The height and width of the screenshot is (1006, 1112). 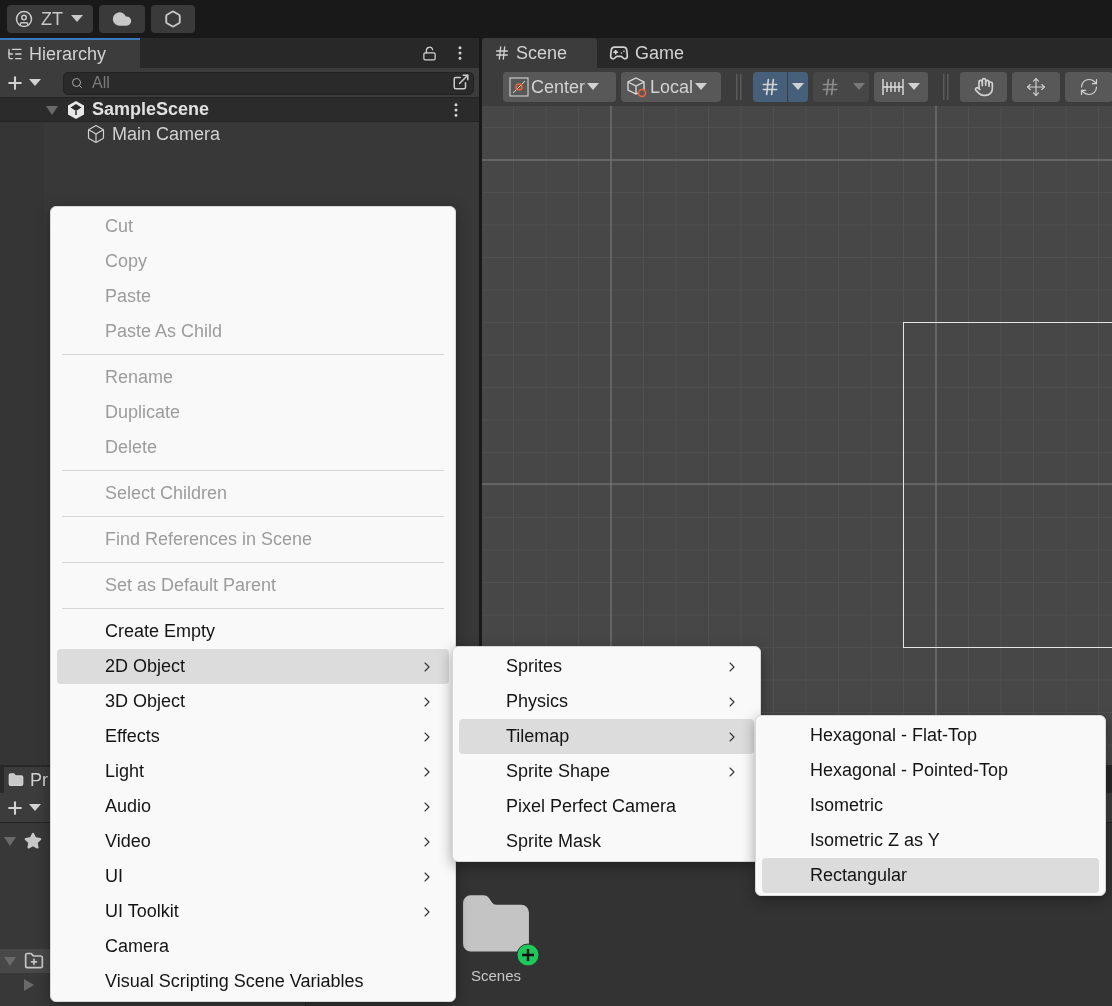 What do you see at coordinates (34, 961) in the screenshot?
I see `folder-add-icon` at bounding box center [34, 961].